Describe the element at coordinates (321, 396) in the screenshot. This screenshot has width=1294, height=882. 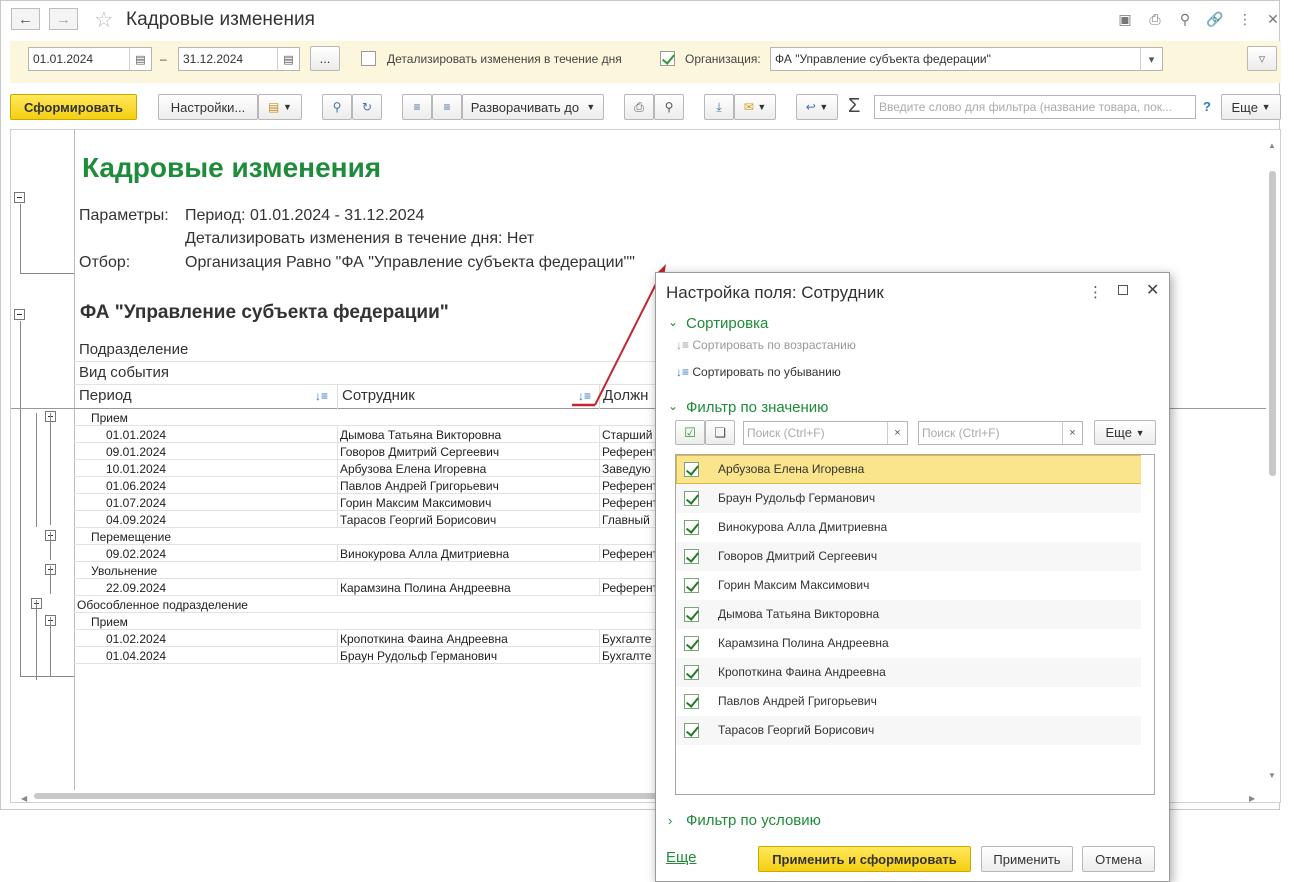
I see `sort-desc-icon: ↓≡` at that location.